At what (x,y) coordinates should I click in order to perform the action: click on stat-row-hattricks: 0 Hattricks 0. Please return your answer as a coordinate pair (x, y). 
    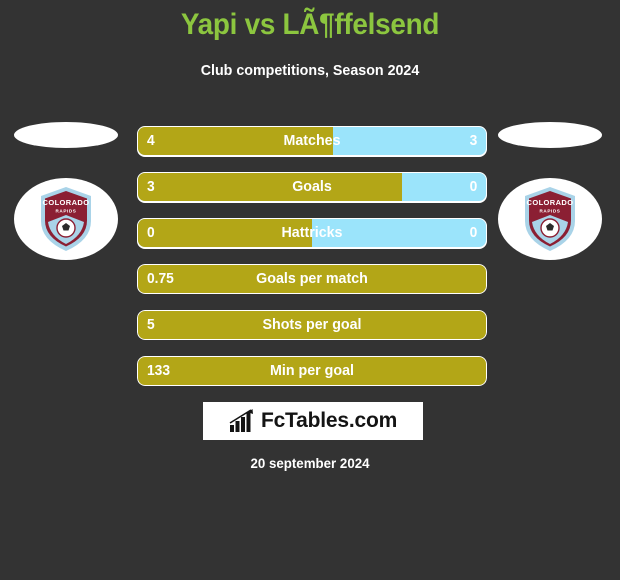
    Looking at the image, I should click on (312, 233).